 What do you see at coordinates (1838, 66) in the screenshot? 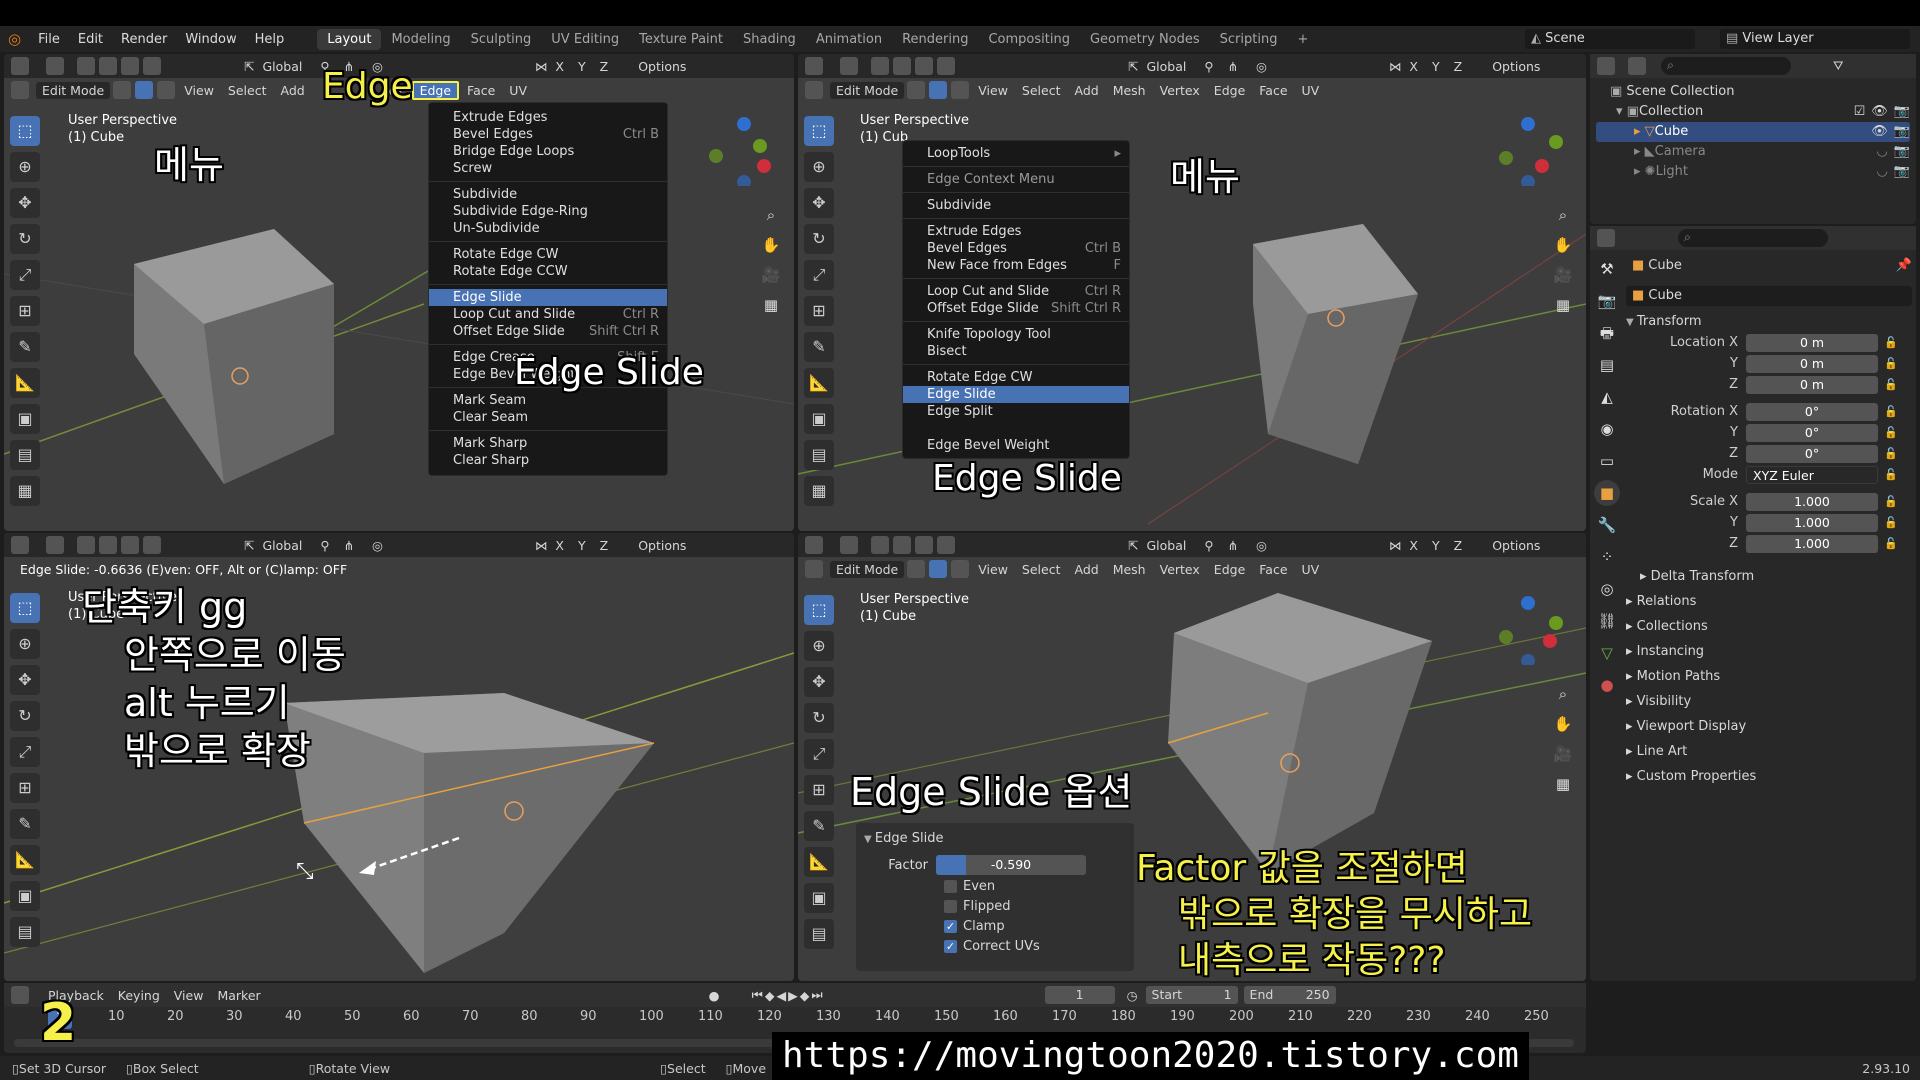
I see `filter-icon: ⛛` at bounding box center [1838, 66].